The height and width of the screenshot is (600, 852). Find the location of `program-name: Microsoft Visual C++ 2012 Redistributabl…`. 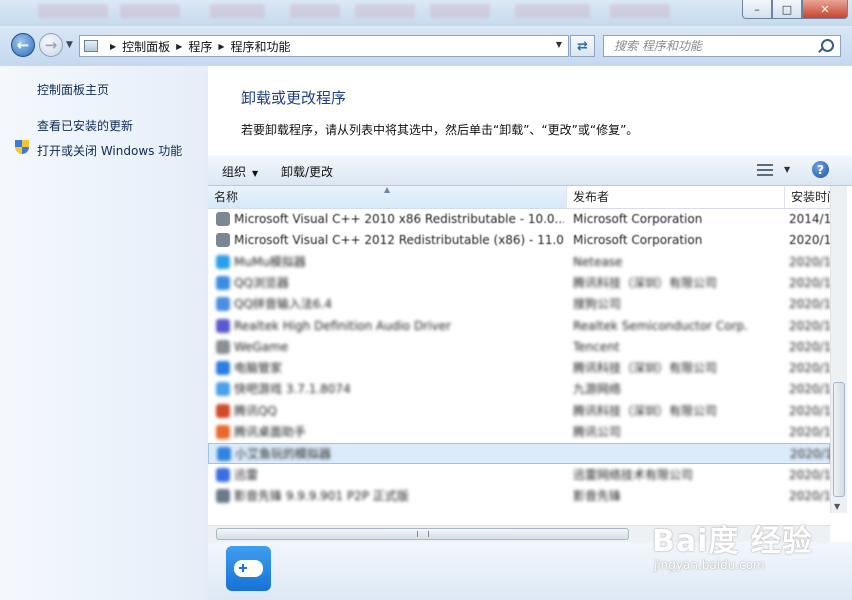

program-name: Microsoft Visual C++ 2012 Redistributabl… is located at coordinates (399, 240).